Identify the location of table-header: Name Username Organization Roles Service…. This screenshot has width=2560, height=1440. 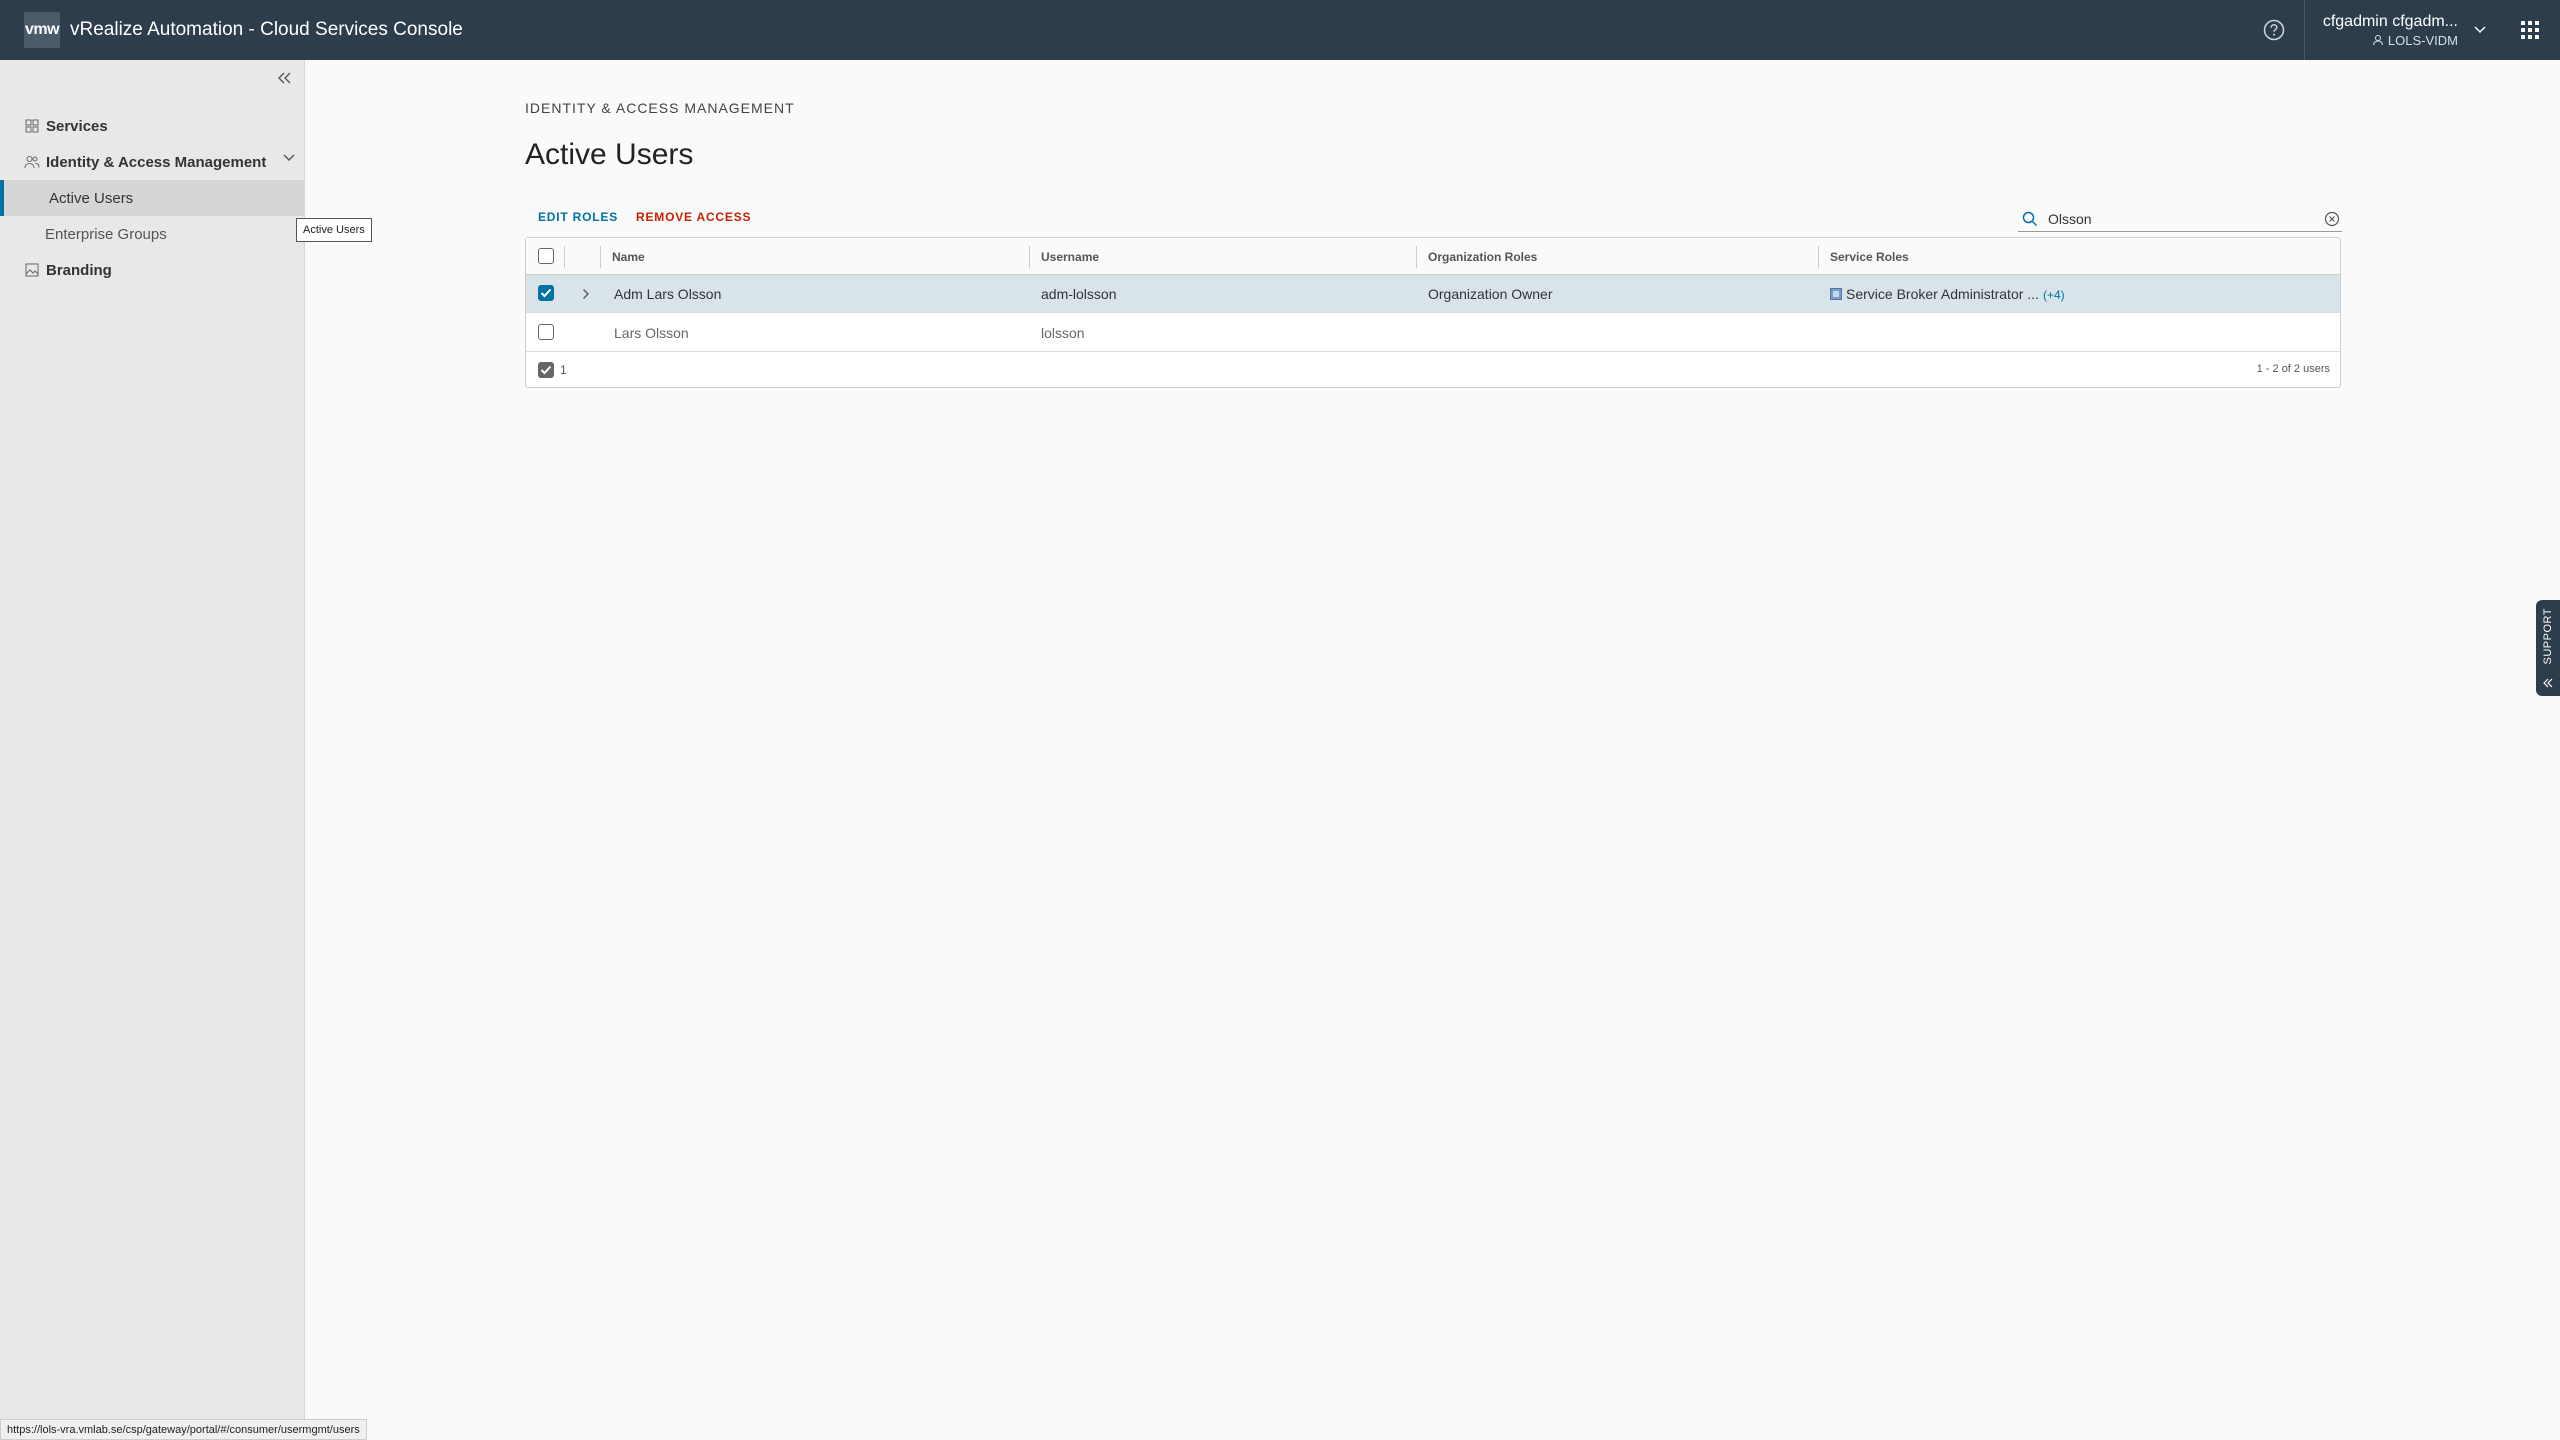
(1433, 256).